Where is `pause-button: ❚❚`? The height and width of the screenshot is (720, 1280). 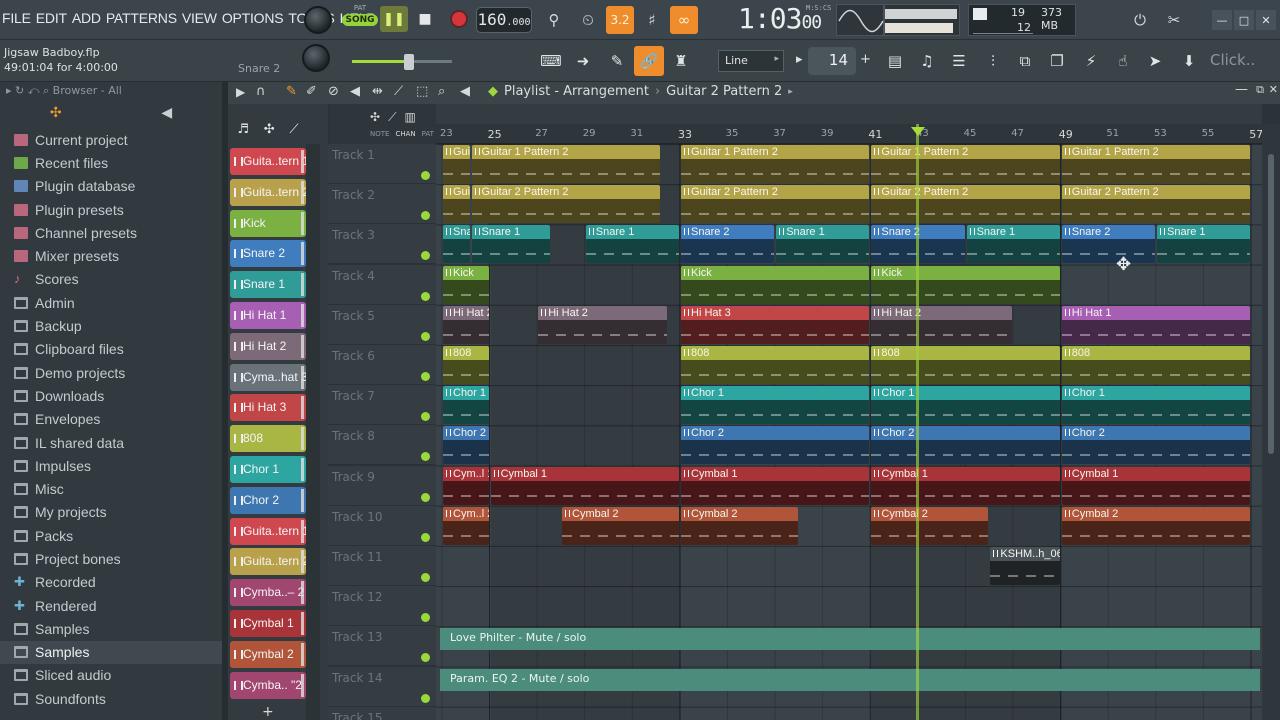 pause-button: ❚❚ is located at coordinates (394, 19).